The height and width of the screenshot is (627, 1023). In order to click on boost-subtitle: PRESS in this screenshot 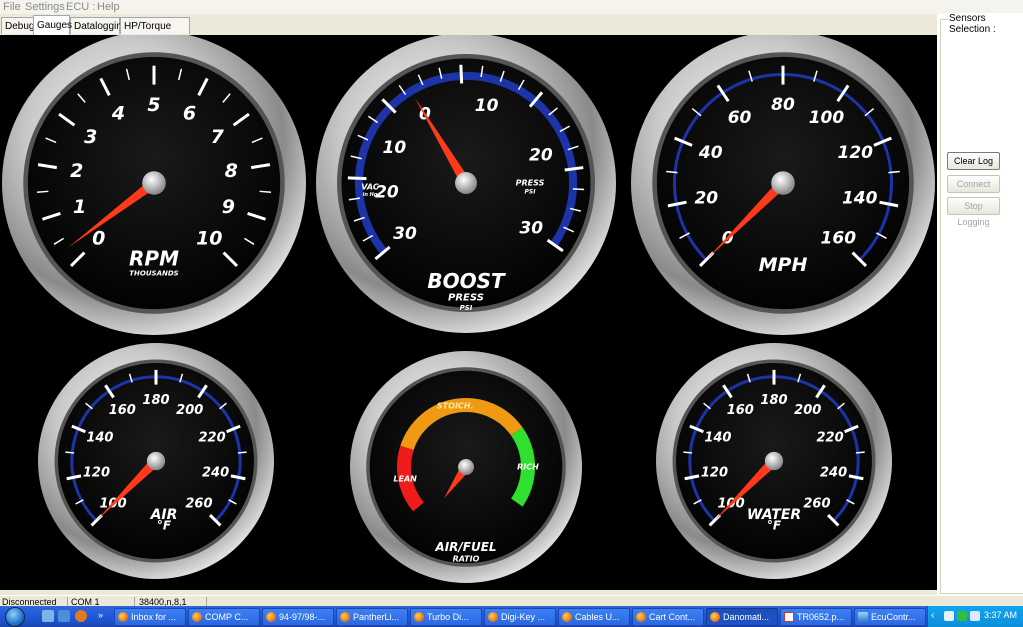, I will do `click(466, 298)`.